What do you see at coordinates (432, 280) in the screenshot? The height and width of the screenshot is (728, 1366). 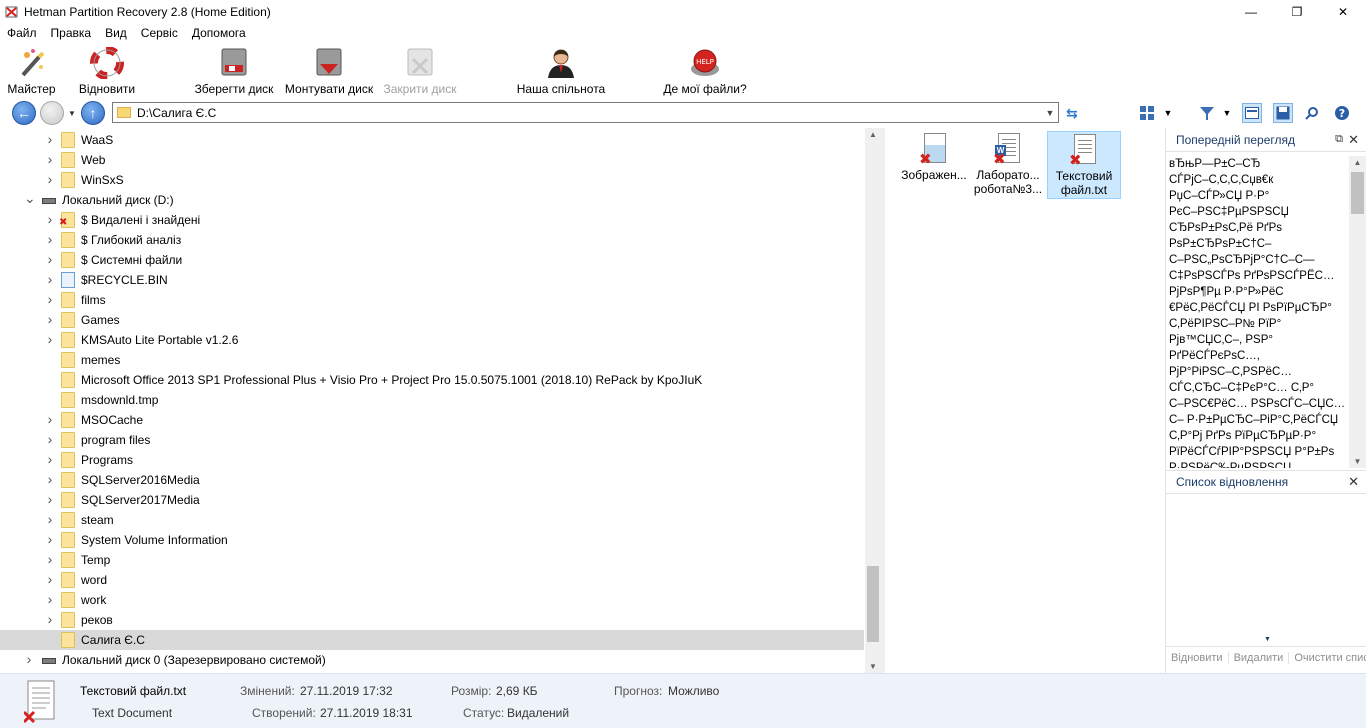 I see `tree-item: › $RECYCLE.BIN` at bounding box center [432, 280].